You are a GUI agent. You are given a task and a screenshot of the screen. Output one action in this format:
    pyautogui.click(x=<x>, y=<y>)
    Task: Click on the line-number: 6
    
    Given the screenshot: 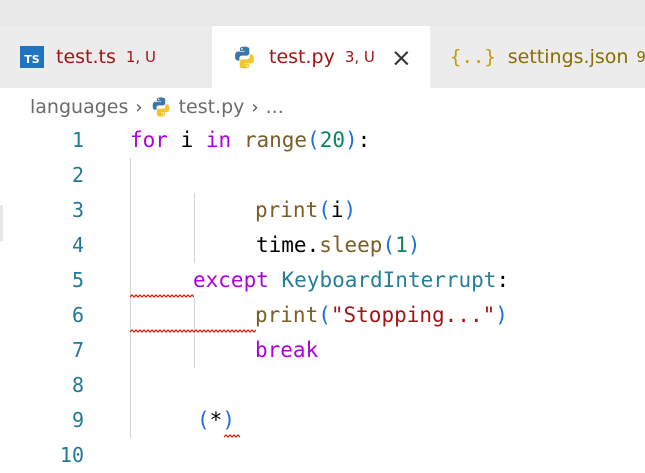 What is the action you would take?
    pyautogui.click(x=77, y=315)
    